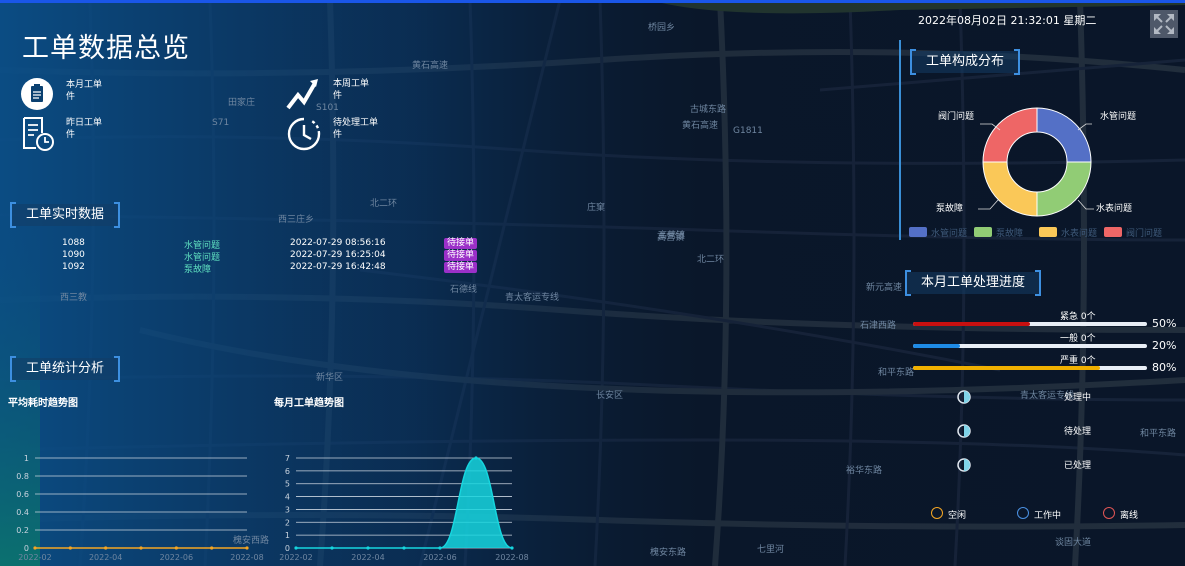 Image resolution: width=1185 pixels, height=566 pixels. Describe the element at coordinates (973, 283) in the screenshot. I see `progress-section-title: 本月工单处理进度` at that location.